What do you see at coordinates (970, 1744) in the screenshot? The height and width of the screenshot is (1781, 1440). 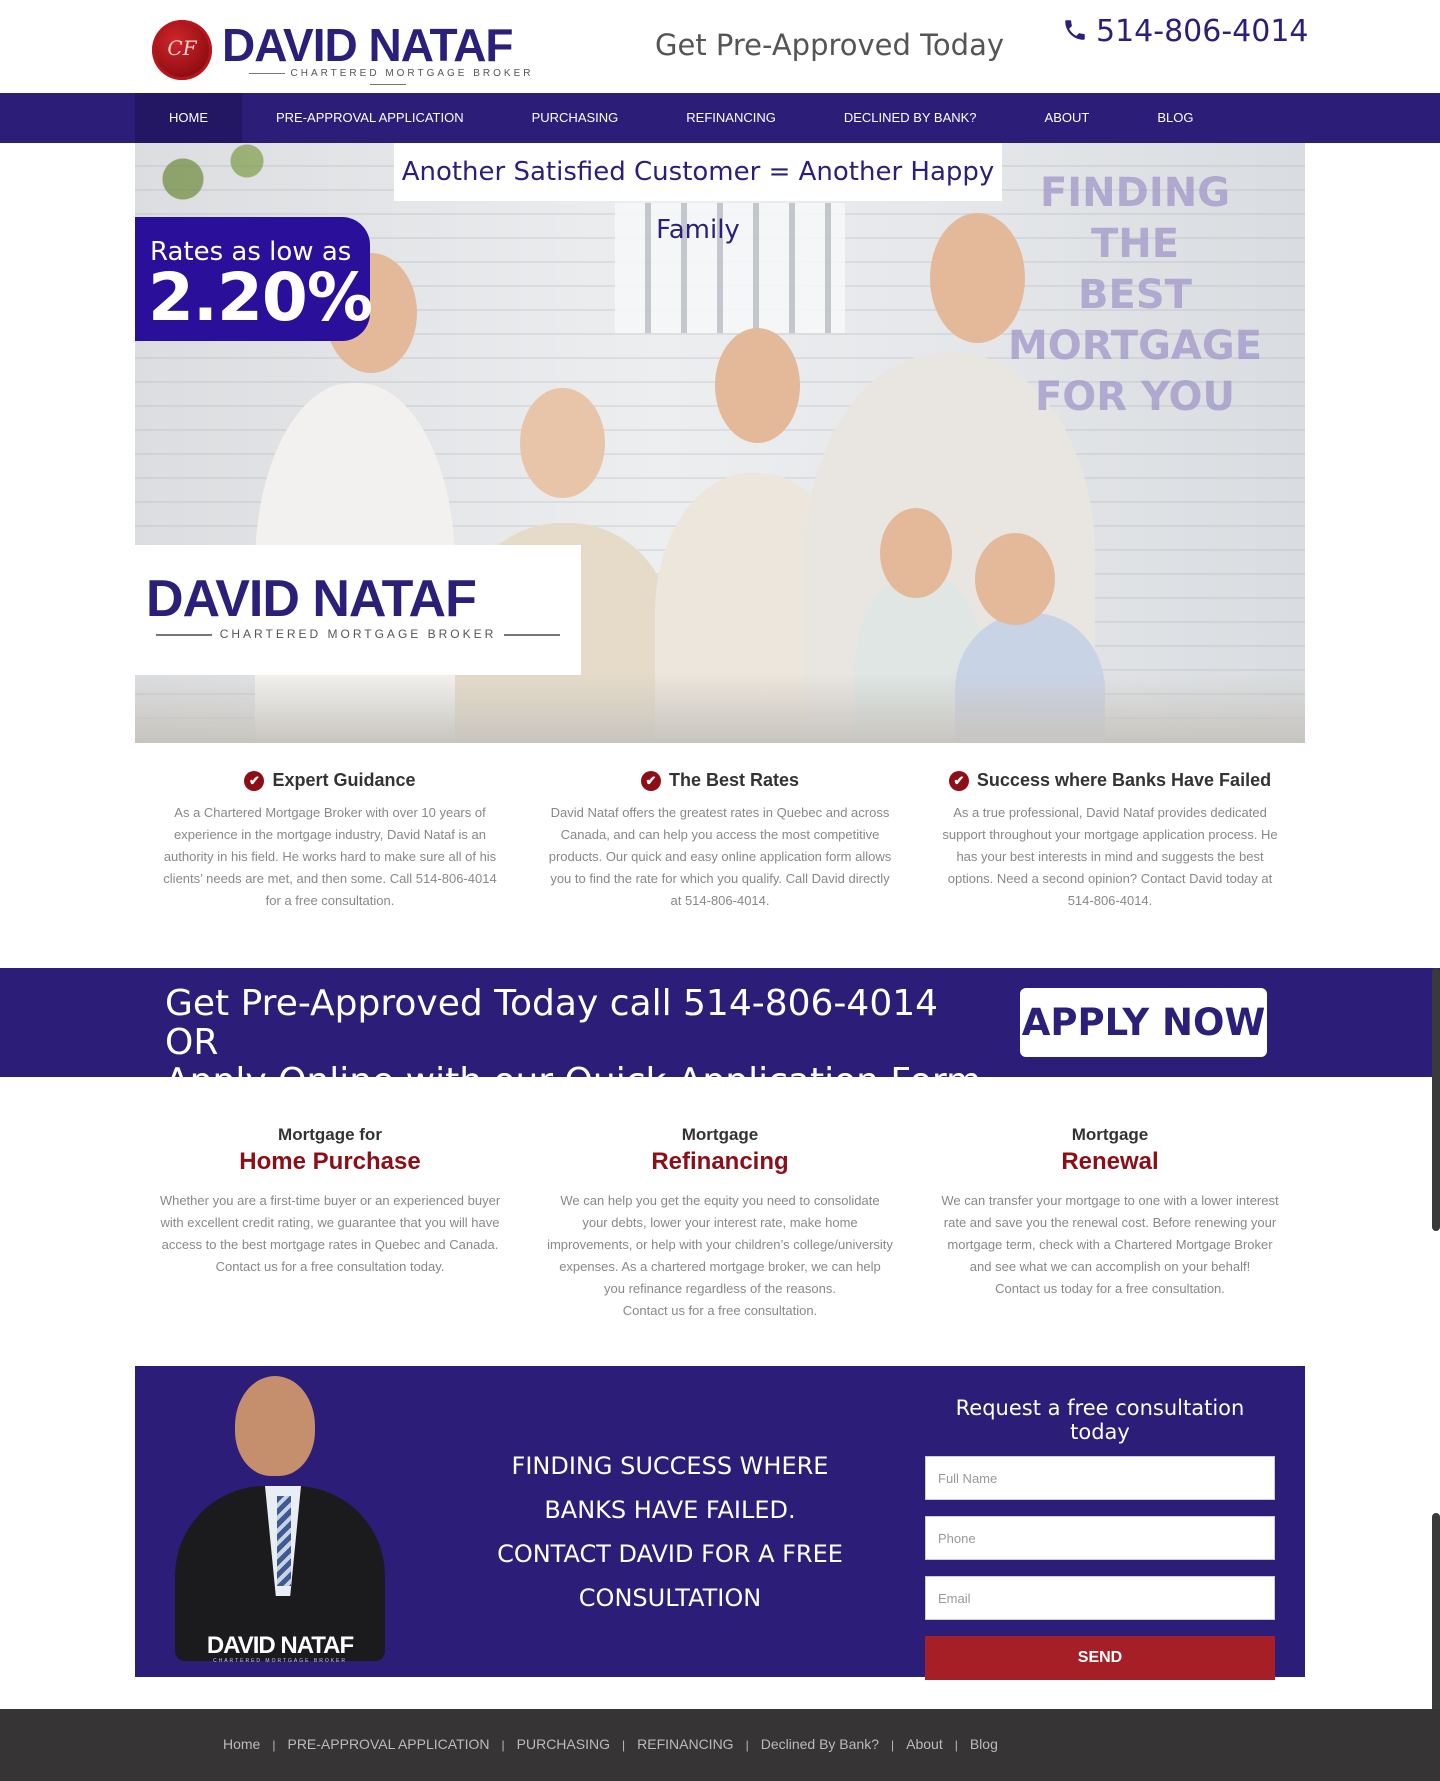 I see `footer-link-blog: Blog` at bounding box center [970, 1744].